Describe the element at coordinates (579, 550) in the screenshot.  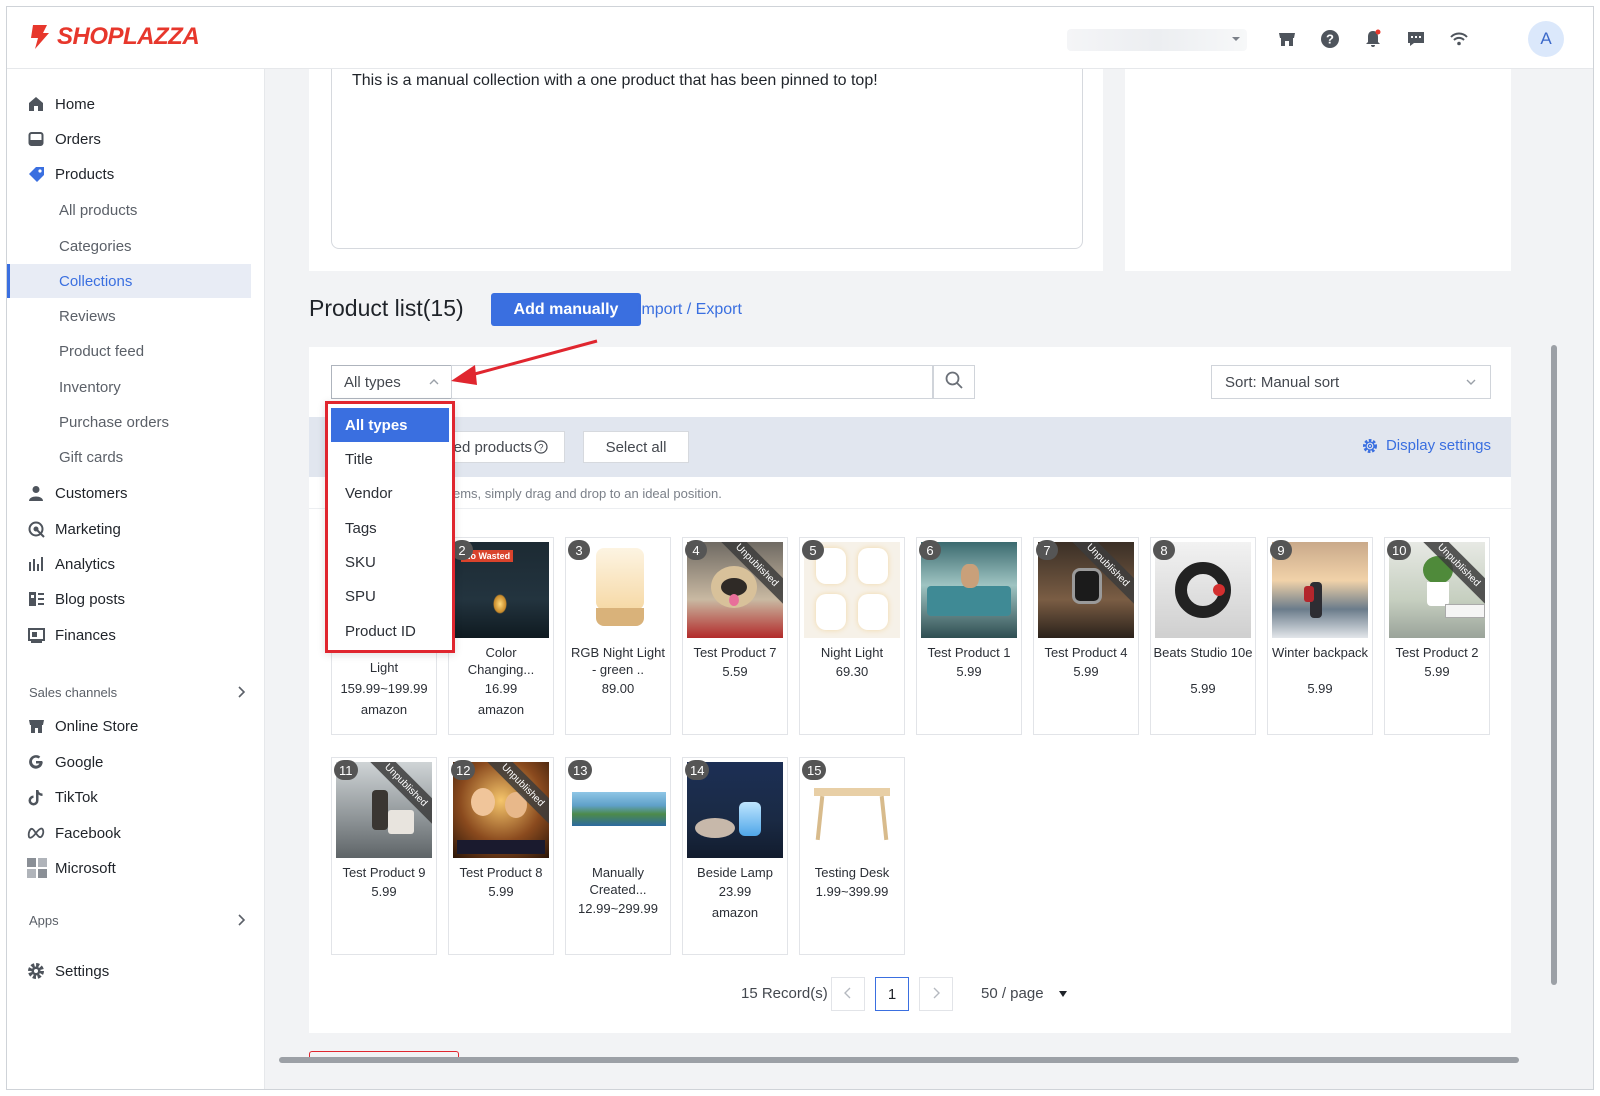
I see `product-number-badge: 3` at that location.